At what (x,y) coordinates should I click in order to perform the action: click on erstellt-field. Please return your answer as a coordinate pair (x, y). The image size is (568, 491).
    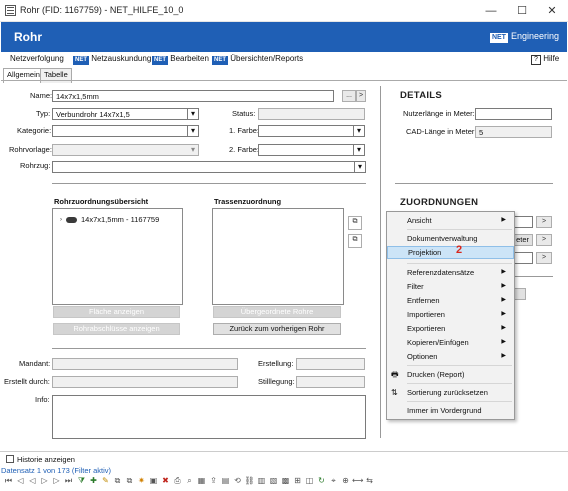
    Looking at the image, I should click on (145, 382).